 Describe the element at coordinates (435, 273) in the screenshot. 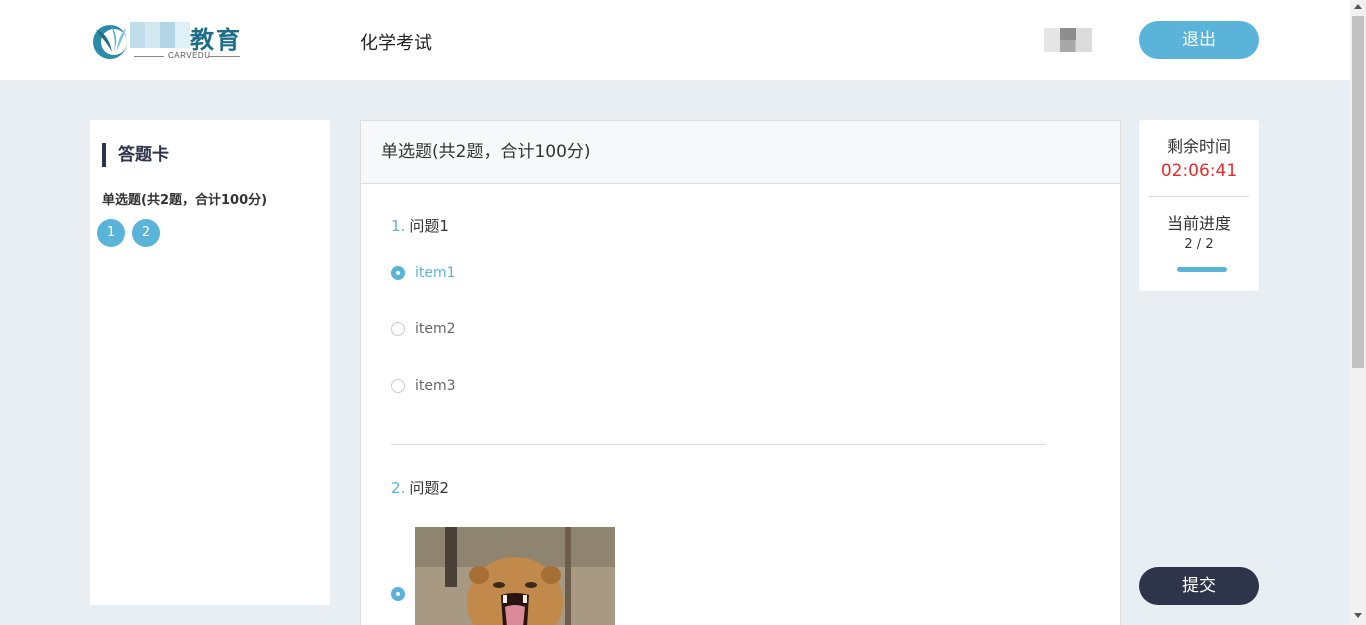

I see `option-label: item1` at that location.